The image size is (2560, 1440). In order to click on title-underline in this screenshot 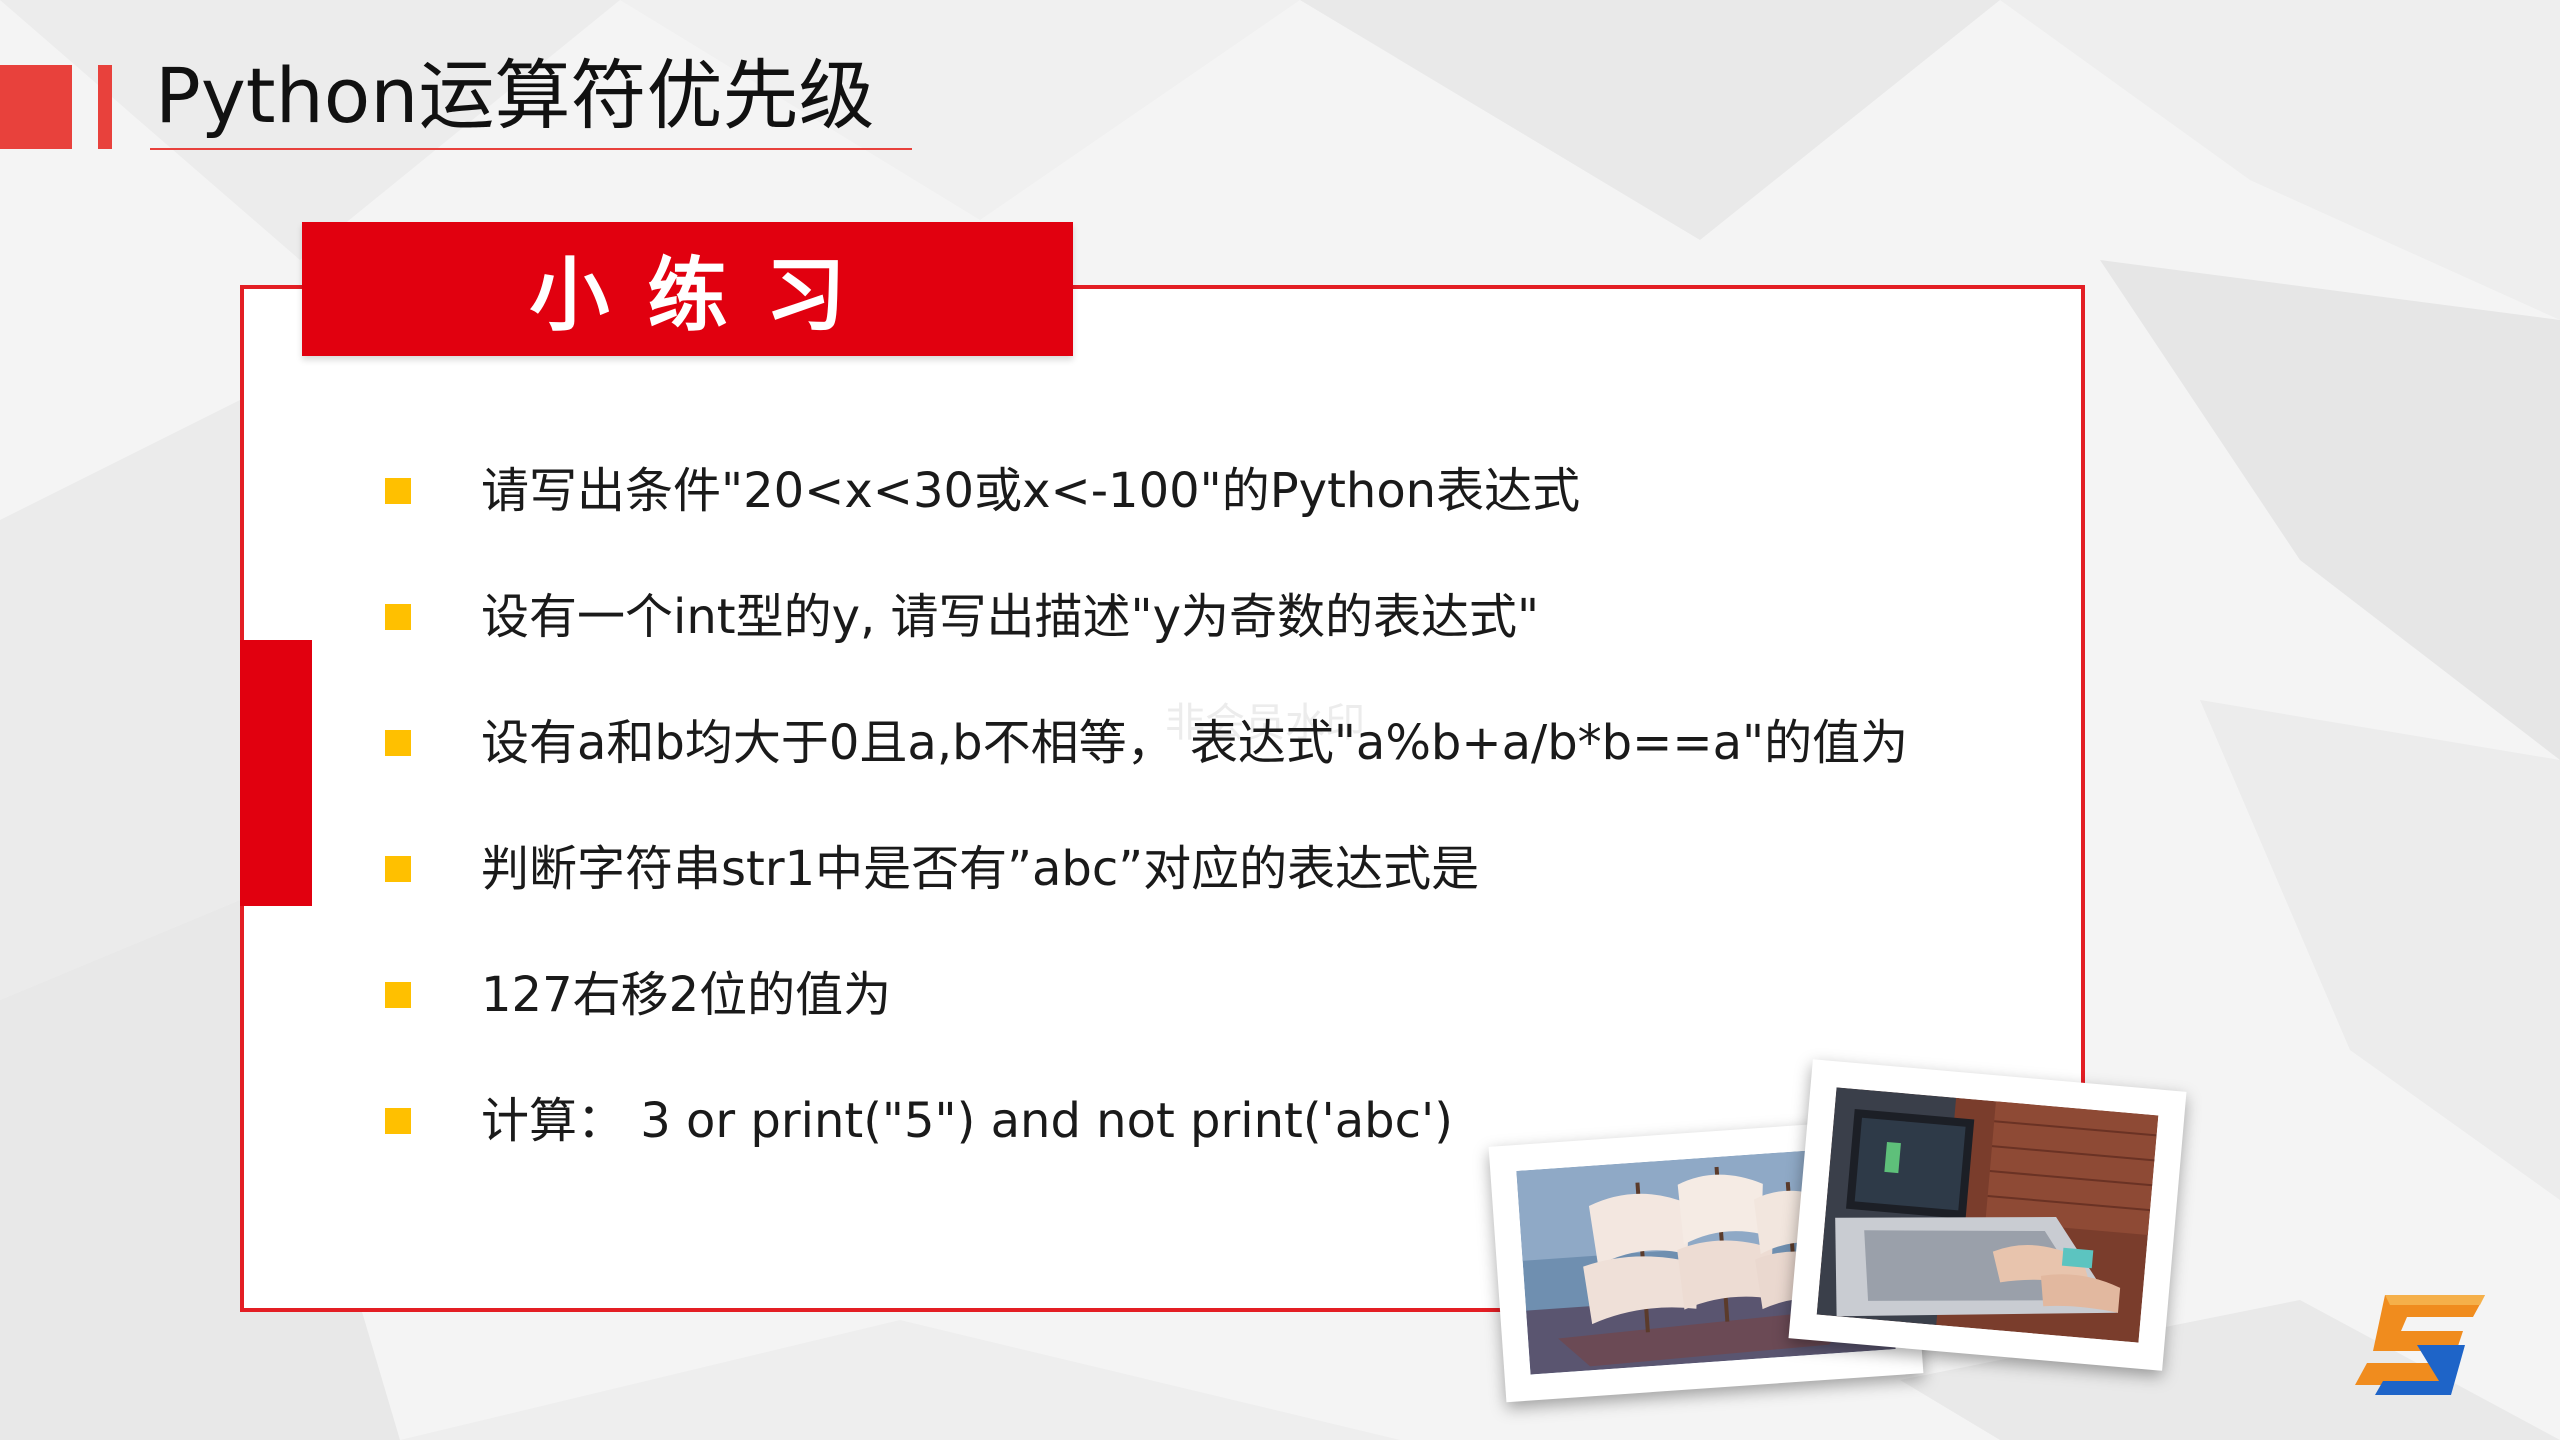, I will do `click(531, 149)`.